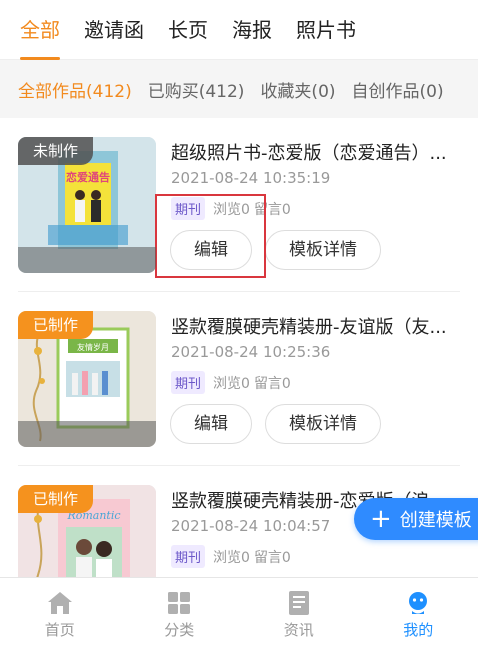 The image size is (478, 645). What do you see at coordinates (297, 89) in the screenshot?
I see `filter-favorites: 收藏夹(0)` at bounding box center [297, 89].